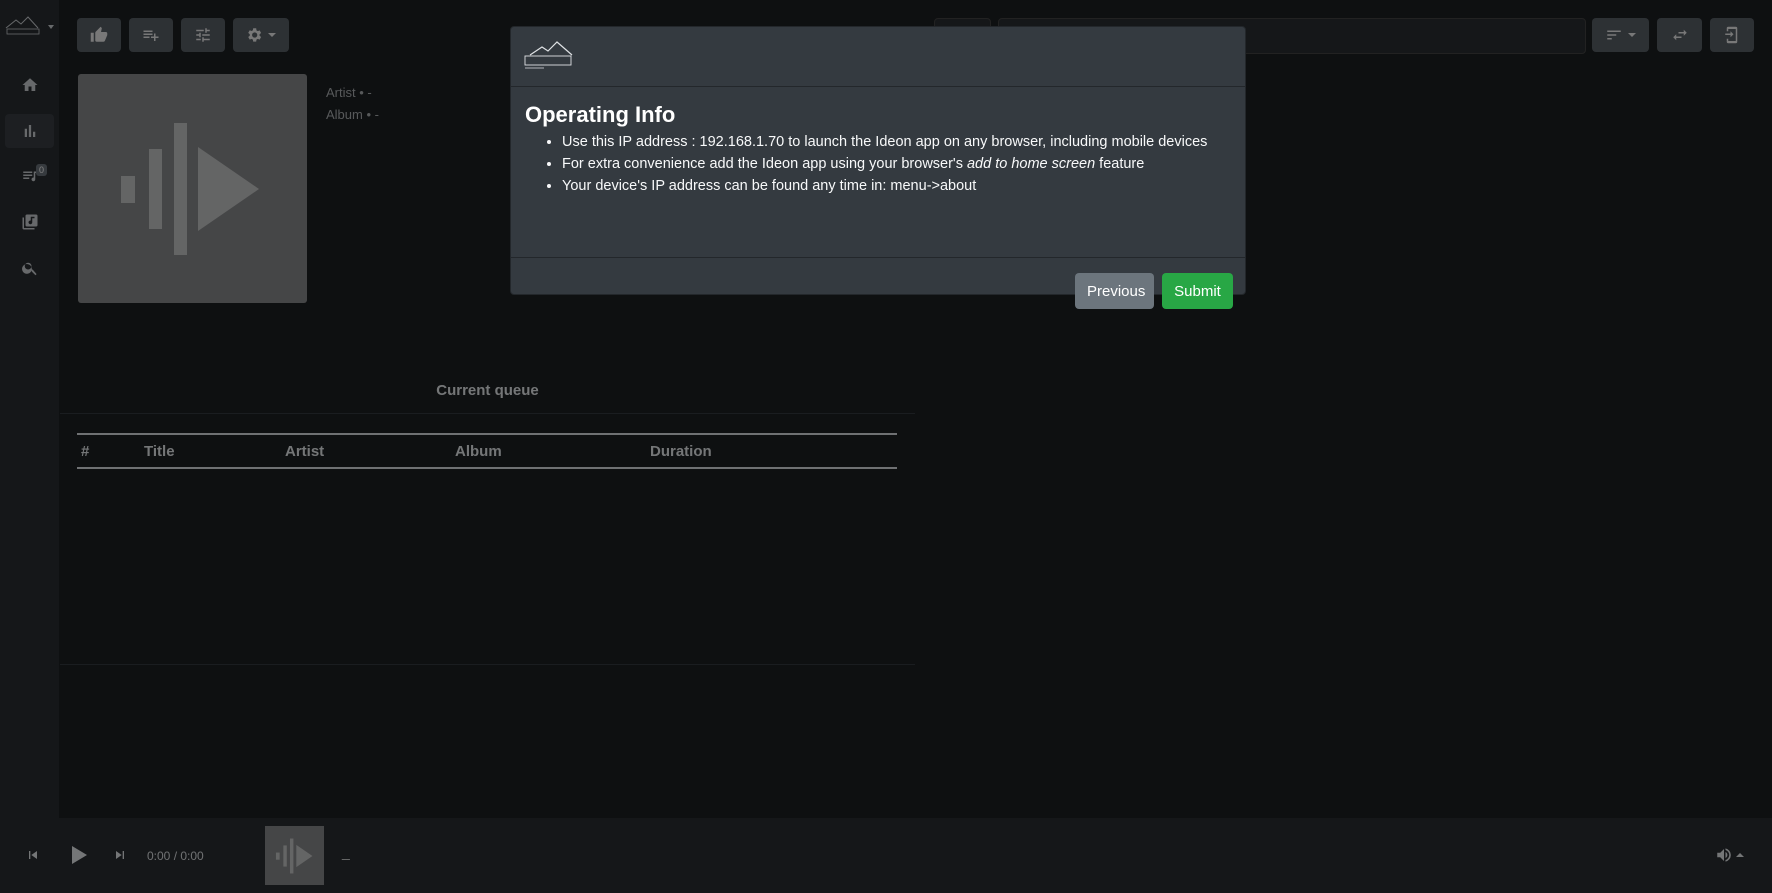 This screenshot has height=893, width=1772. I want to click on previous-button: Previous, so click(1114, 291).